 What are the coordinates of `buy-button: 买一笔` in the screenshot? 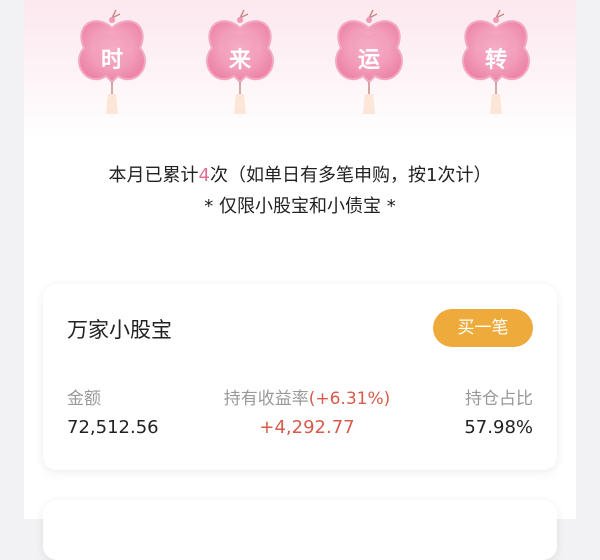 It's located at (483, 328).